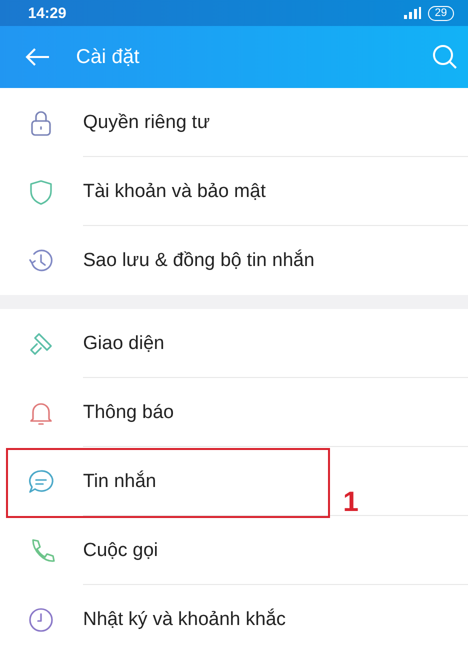 The height and width of the screenshot is (661, 468). What do you see at coordinates (120, 551) in the screenshot?
I see `item-label: Cuộc gọi` at bounding box center [120, 551].